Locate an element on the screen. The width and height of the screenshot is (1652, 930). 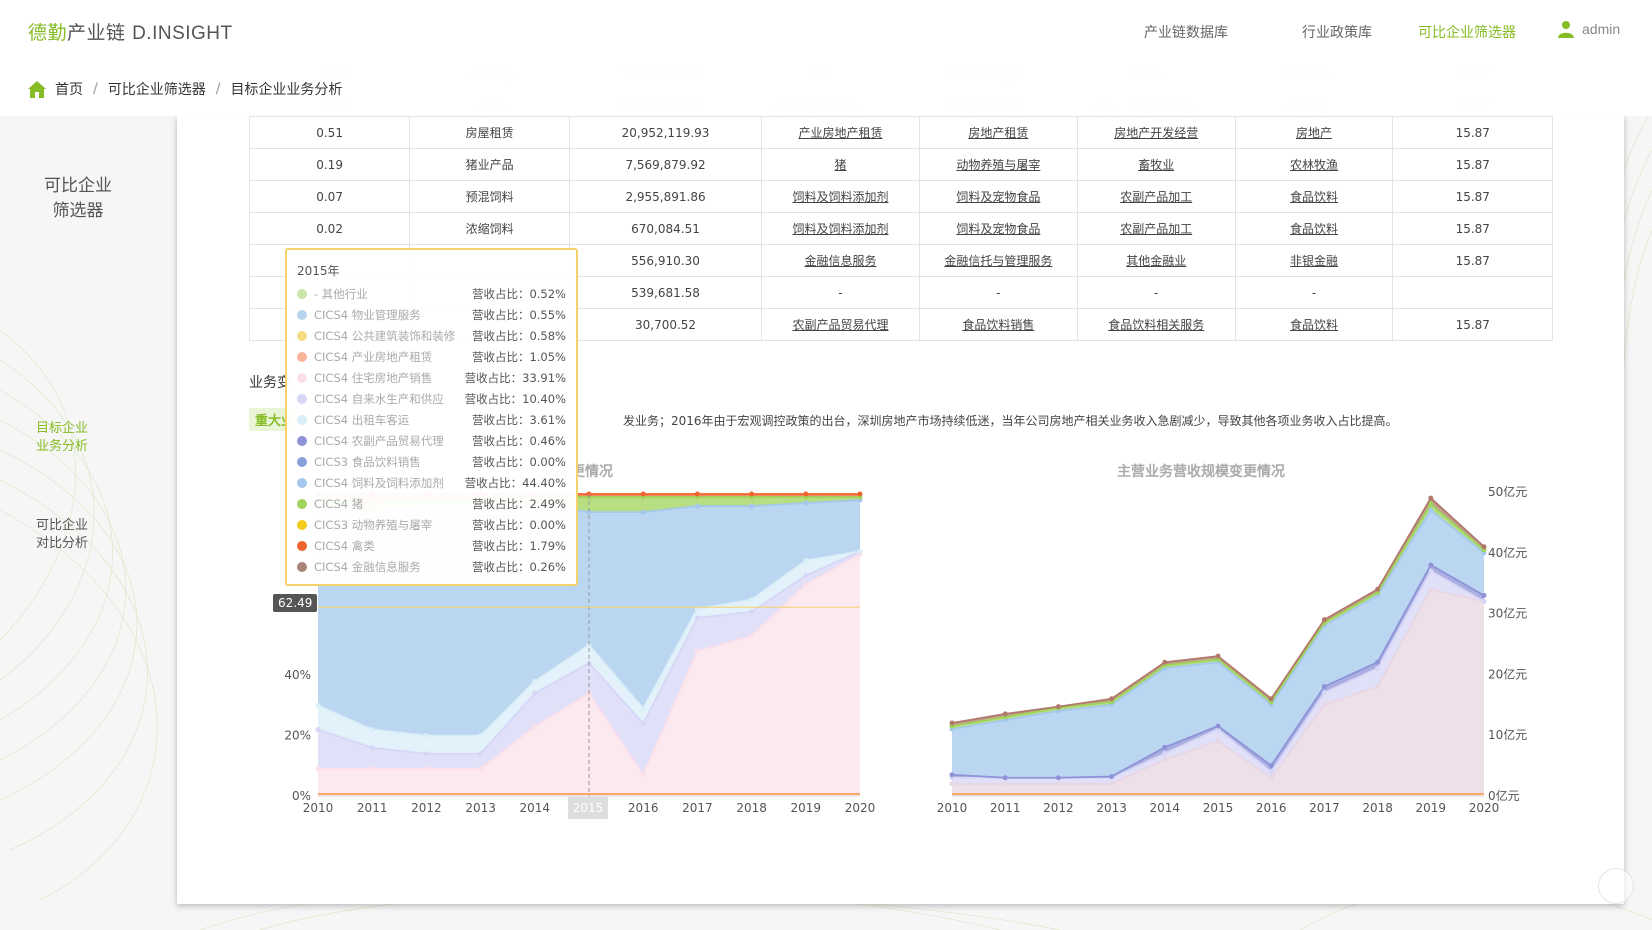
tooltip-series-name: CICS4 猪 is located at coordinates (339, 503).